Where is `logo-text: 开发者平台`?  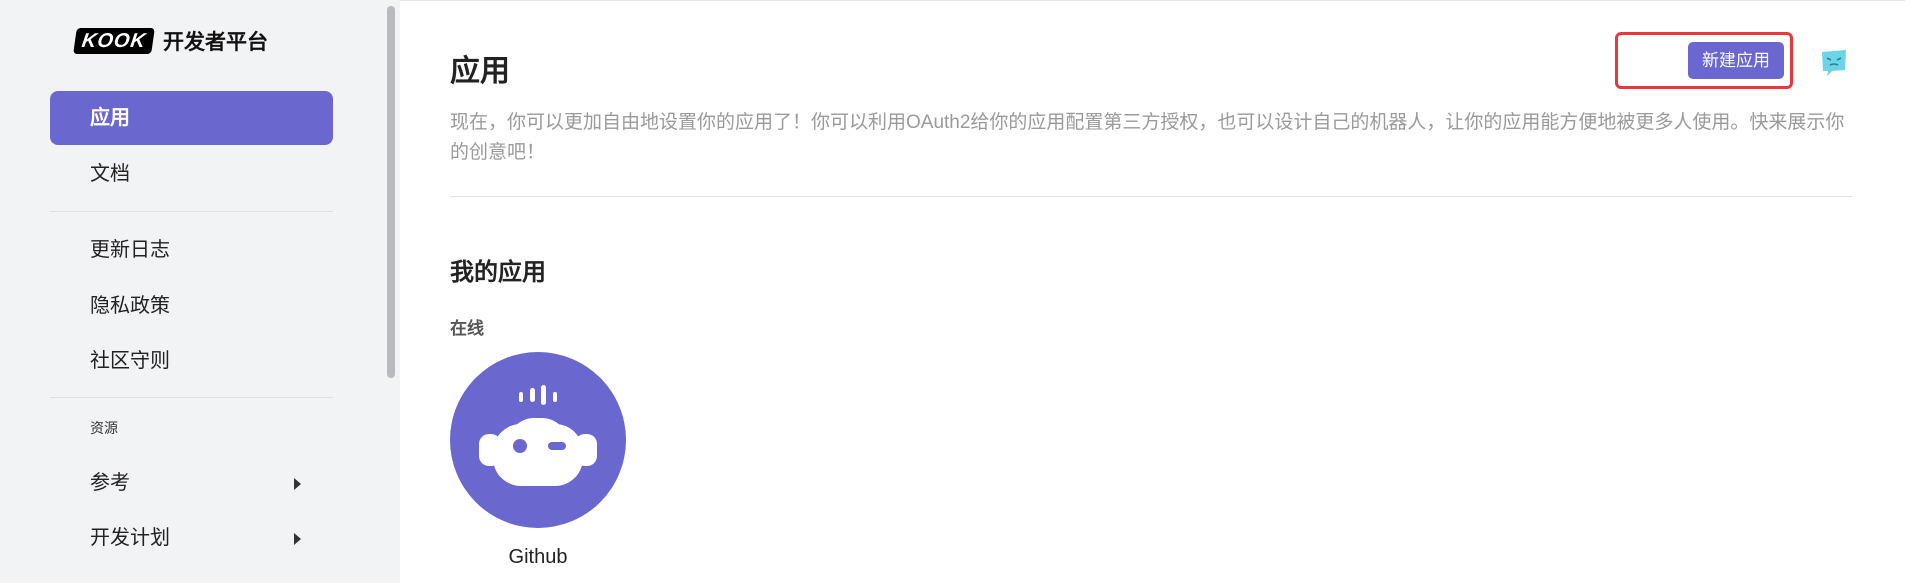
logo-text: 开发者平台 is located at coordinates (215, 42).